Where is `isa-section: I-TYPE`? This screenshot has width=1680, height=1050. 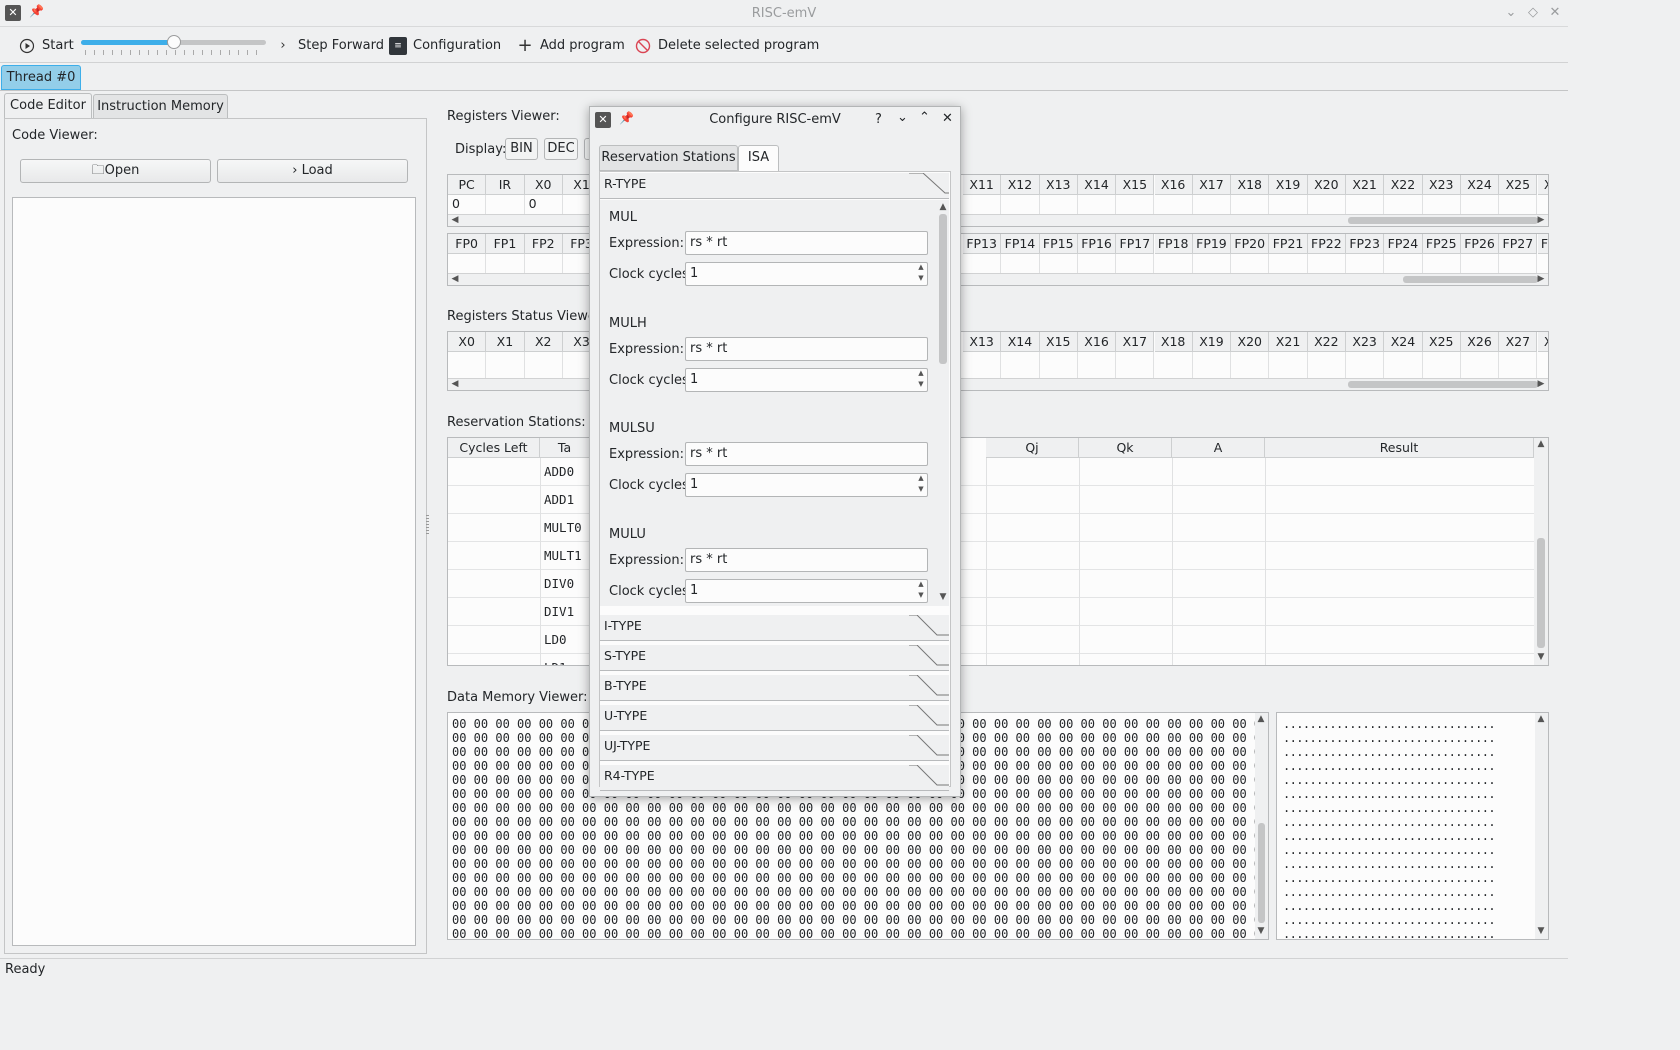 isa-section: I-TYPE is located at coordinates (774, 628).